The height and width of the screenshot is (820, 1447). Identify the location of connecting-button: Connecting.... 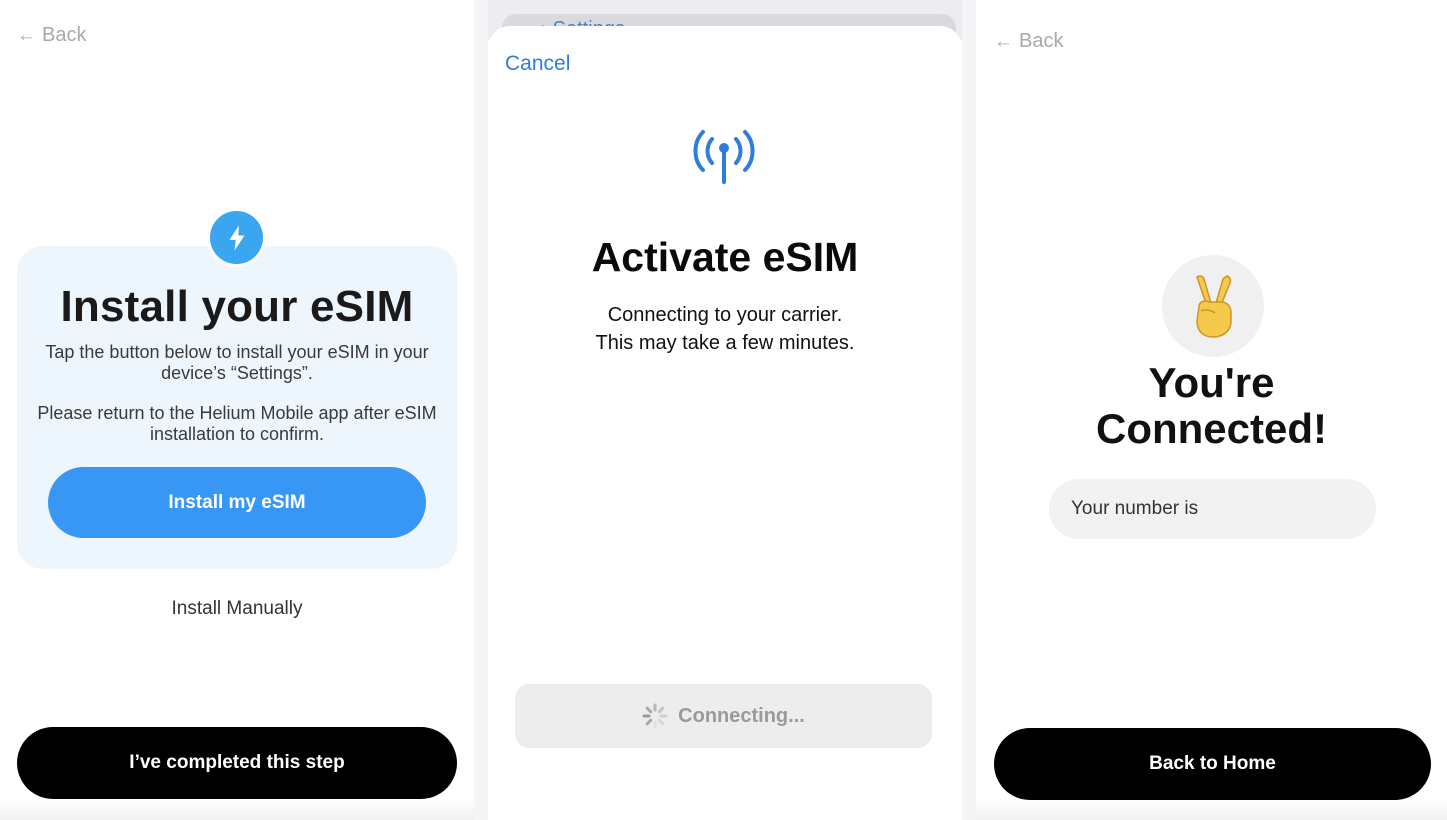
(723, 716).